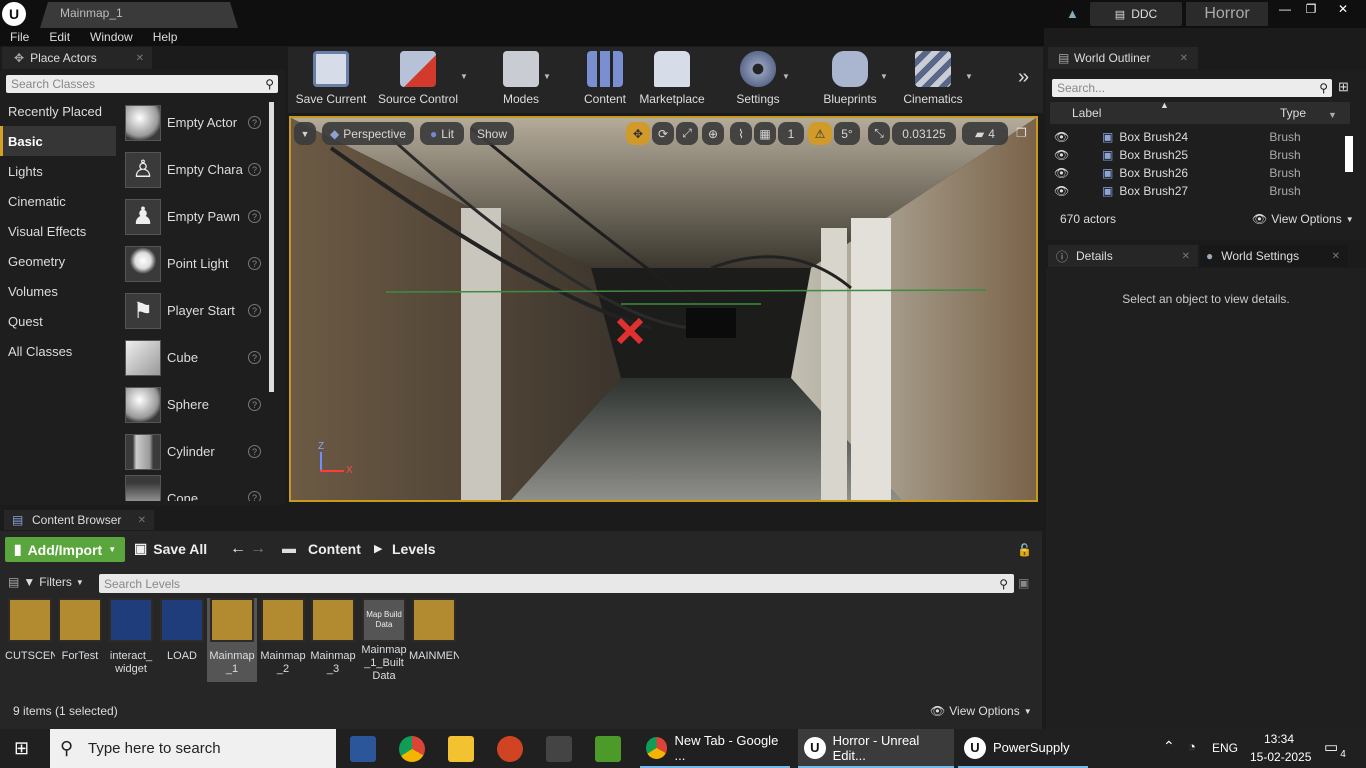 This screenshot has width=1366, height=768. I want to click on asset-tile: LOAD, so click(182, 630).